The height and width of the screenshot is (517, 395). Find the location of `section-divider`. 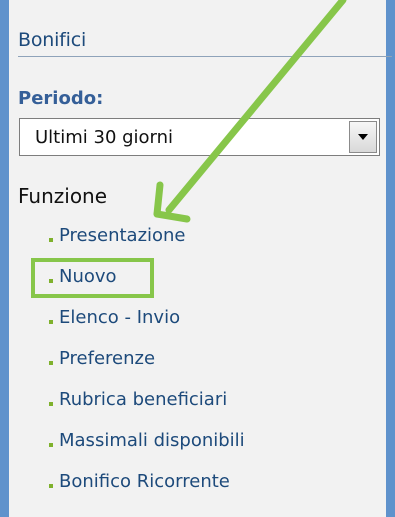

section-divider is located at coordinates (205, 56).